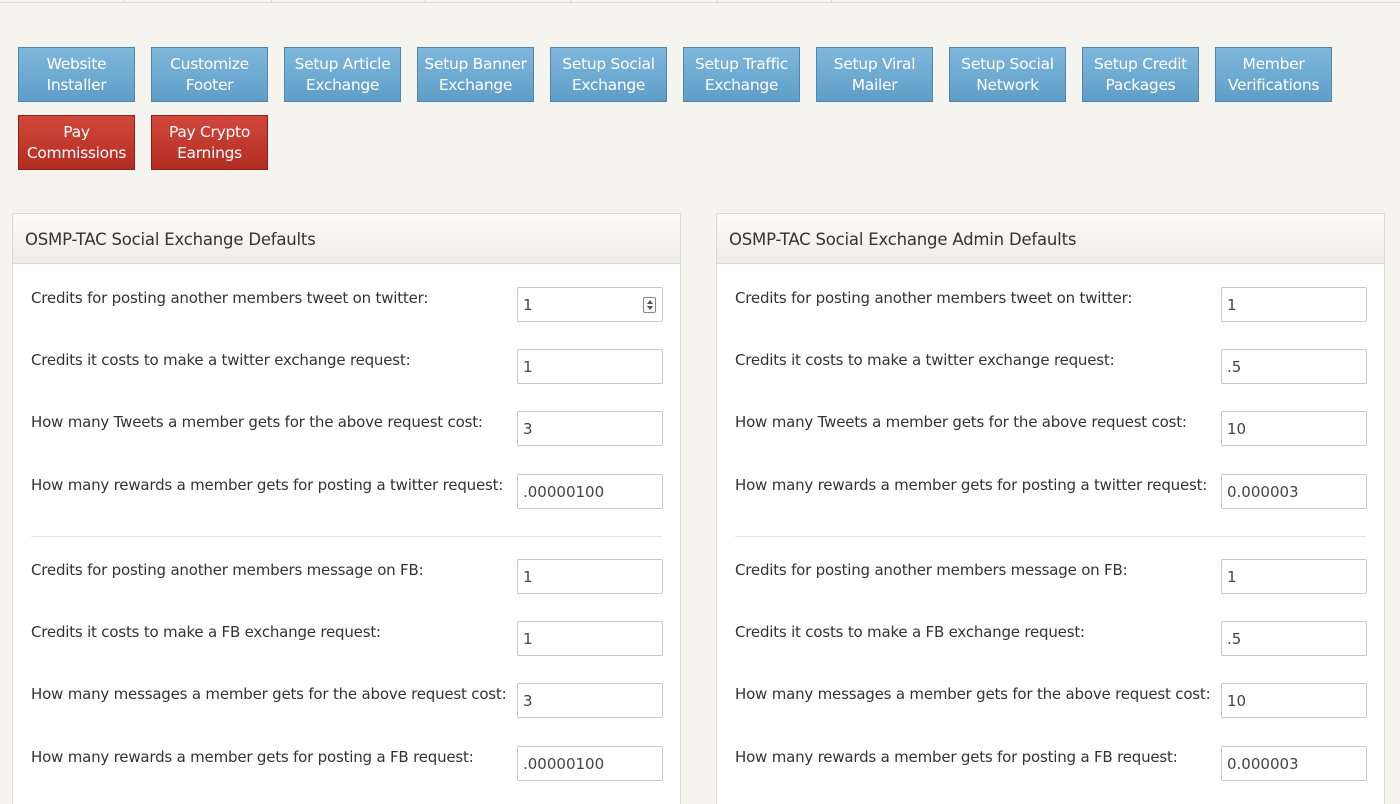 The height and width of the screenshot is (804, 1400). Describe the element at coordinates (1294, 491) in the screenshot. I see `admin-twitter-reward-input: 0.000003` at that location.